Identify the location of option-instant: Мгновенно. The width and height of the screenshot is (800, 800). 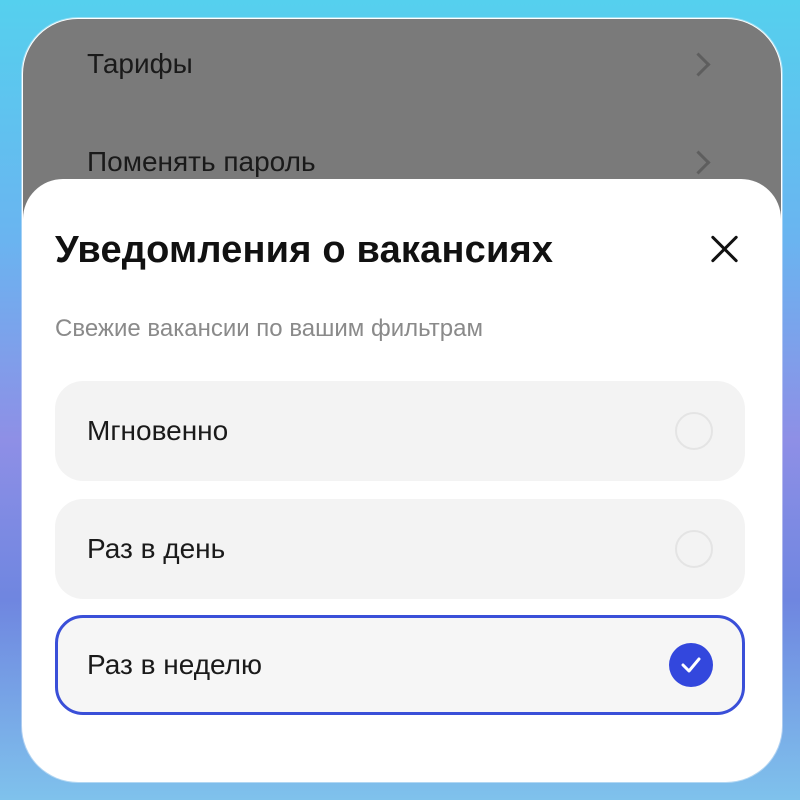
(400, 431).